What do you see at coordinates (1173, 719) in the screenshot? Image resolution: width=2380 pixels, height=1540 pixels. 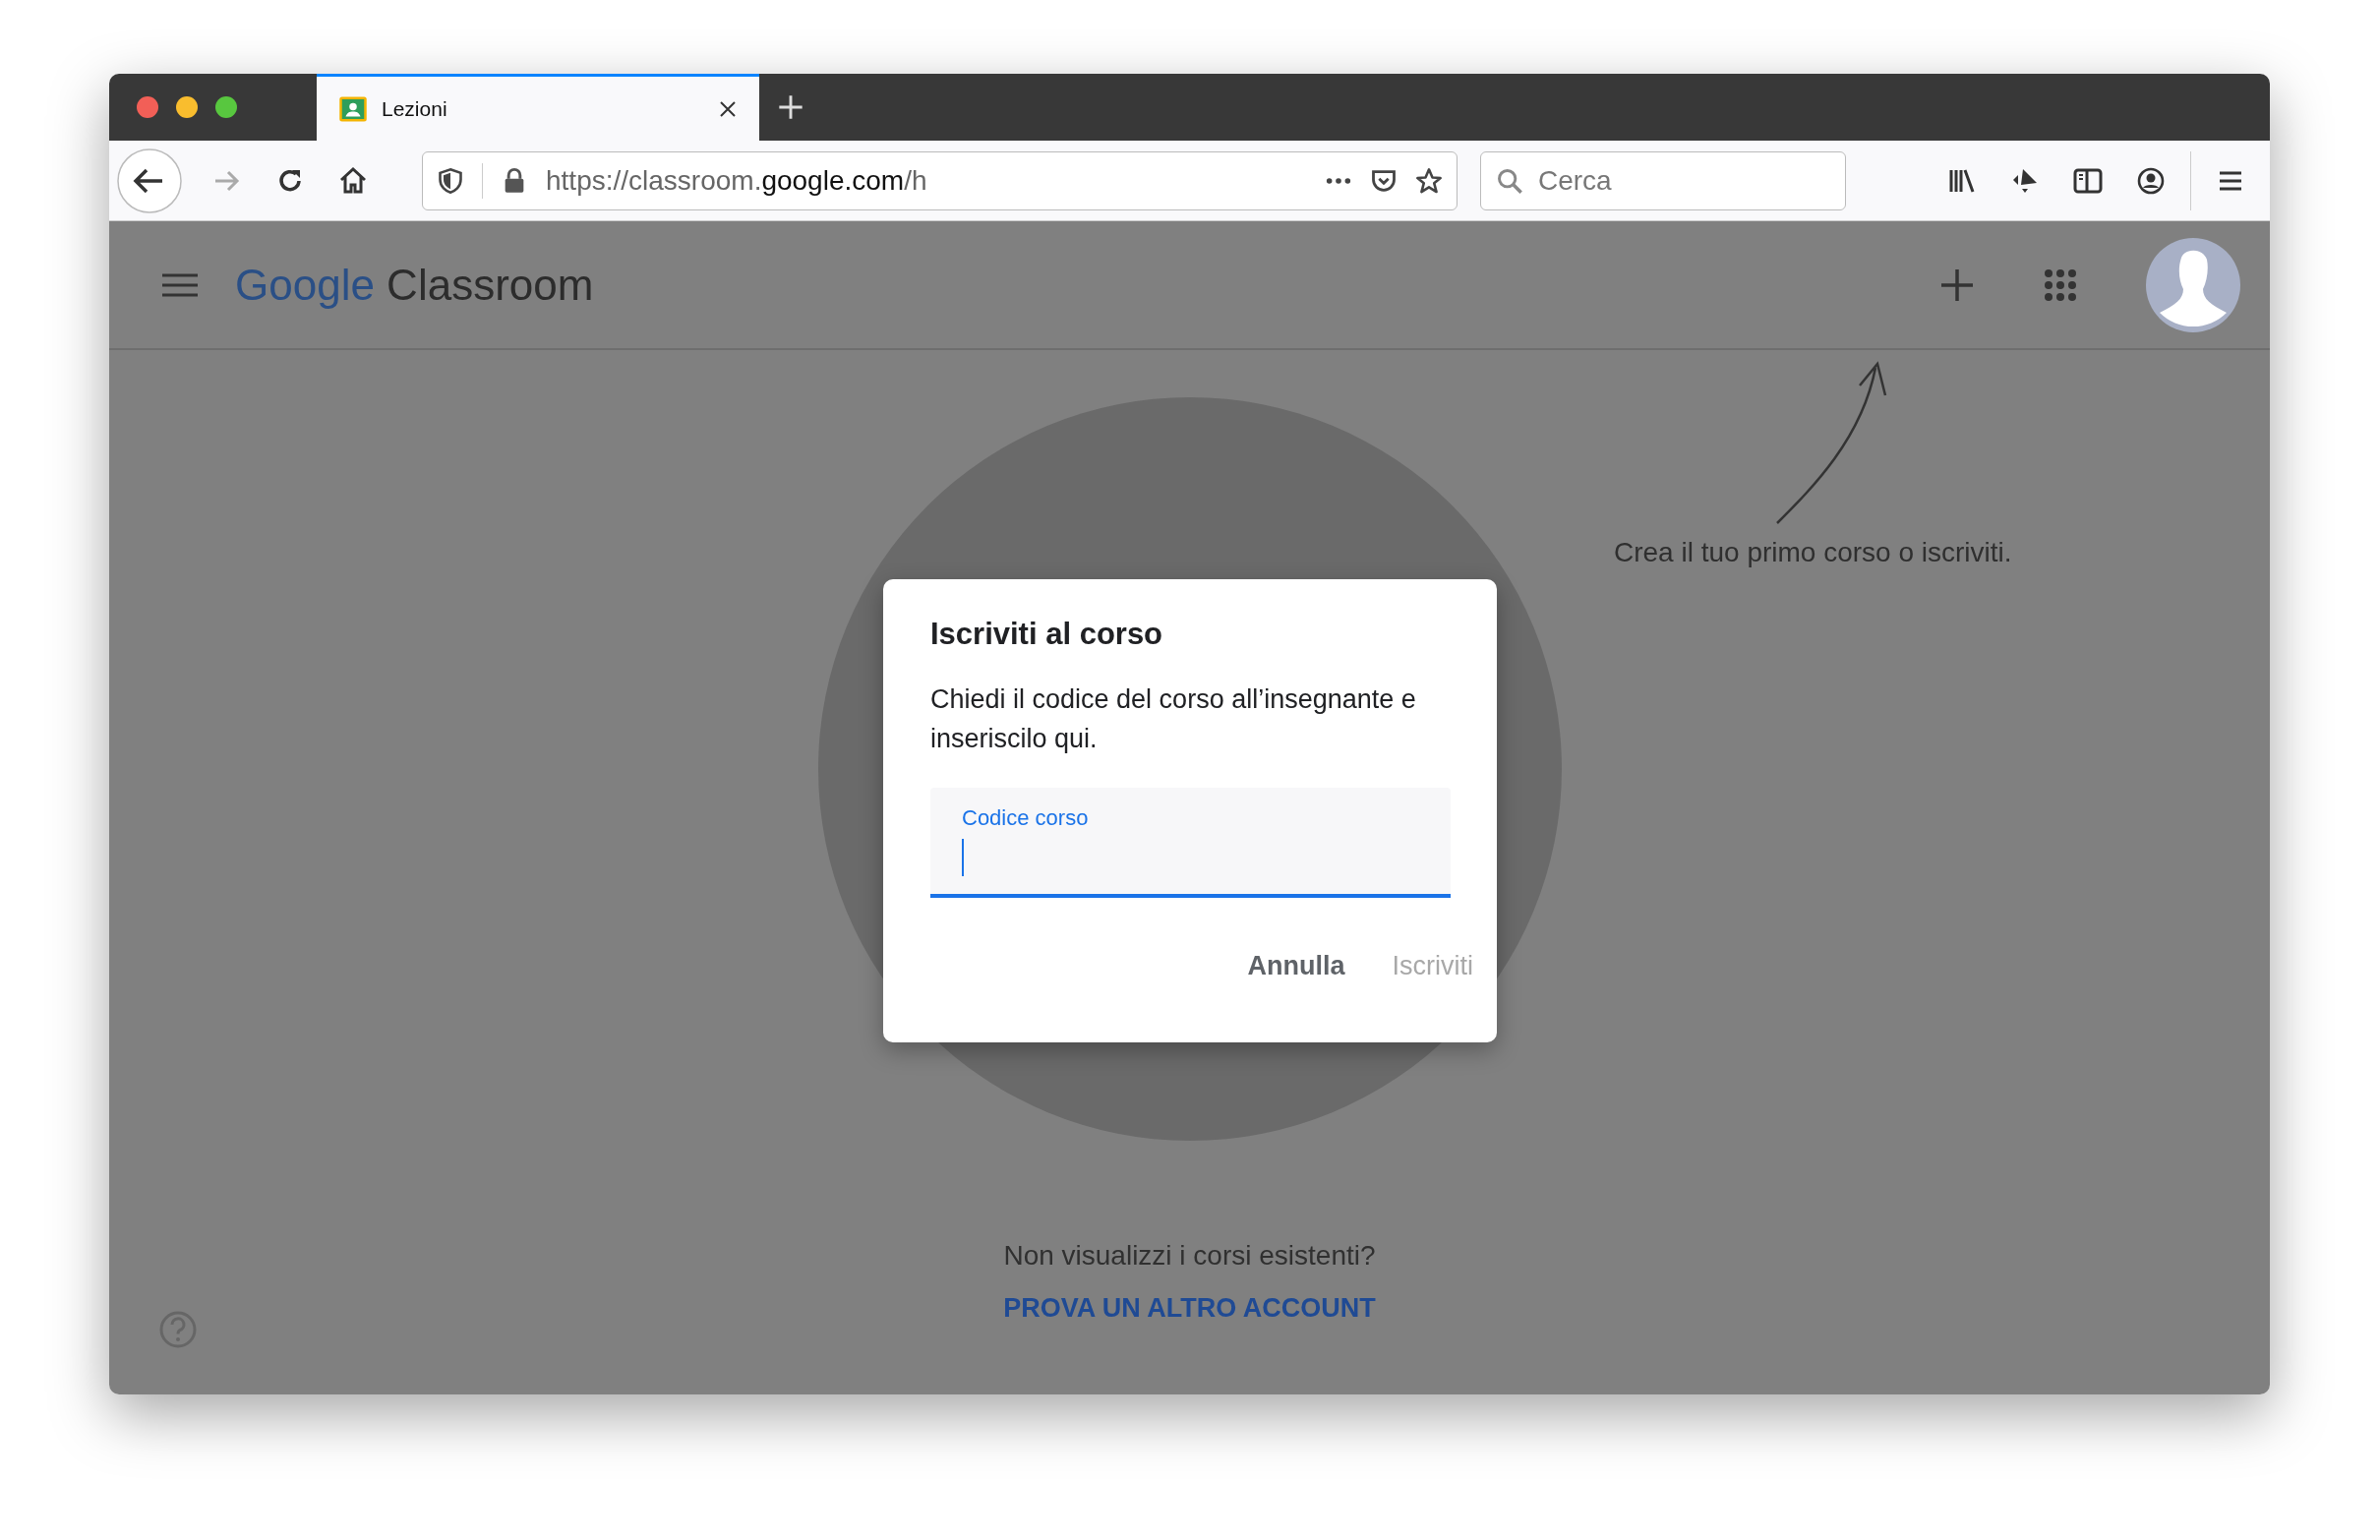 I see `dialog-message: Chiedi il codice del corso all’insegnante e inseriscilo qui.` at bounding box center [1173, 719].